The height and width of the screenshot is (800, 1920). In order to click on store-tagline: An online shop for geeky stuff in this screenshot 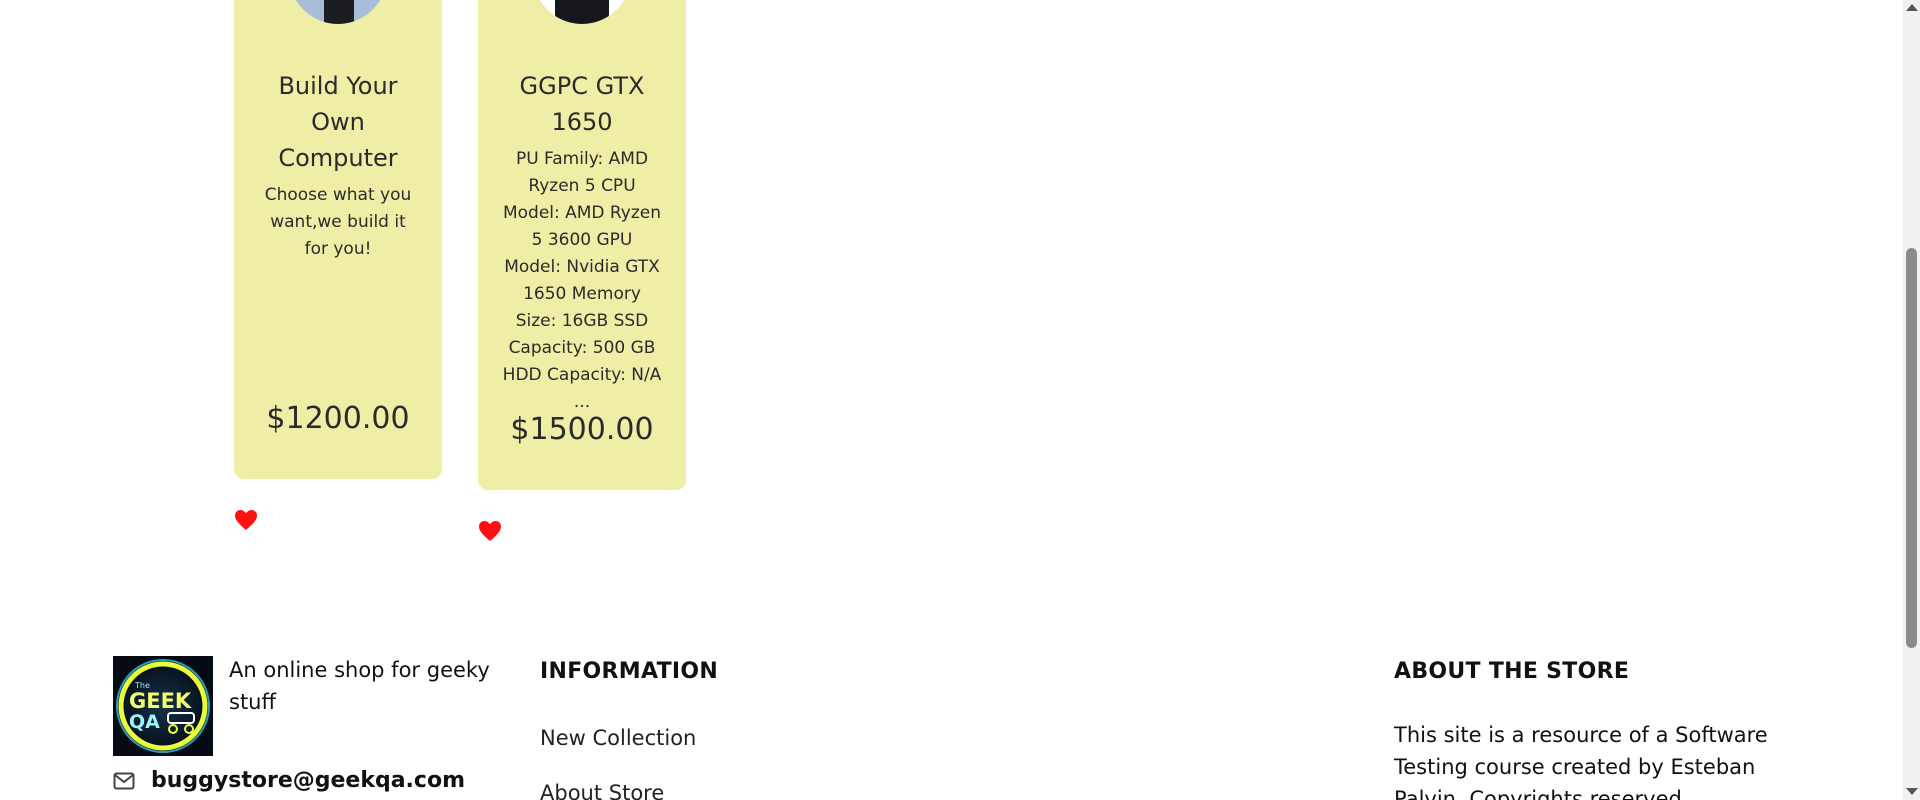, I will do `click(359, 686)`.